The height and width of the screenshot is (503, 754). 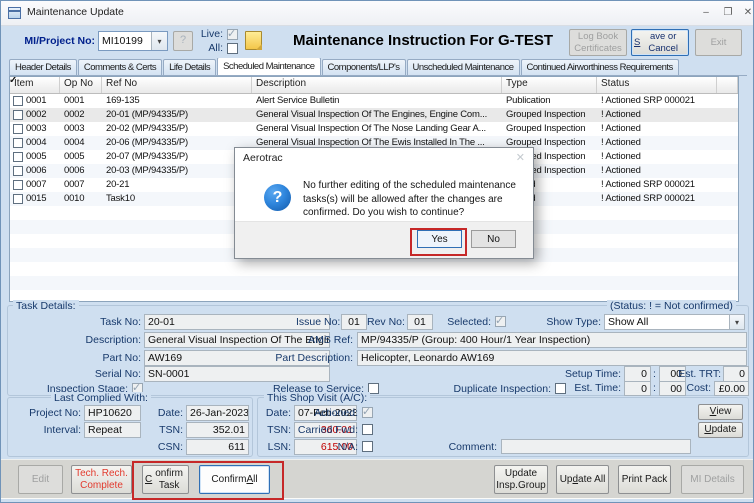 I want to click on no-button: No, so click(x=493, y=239).